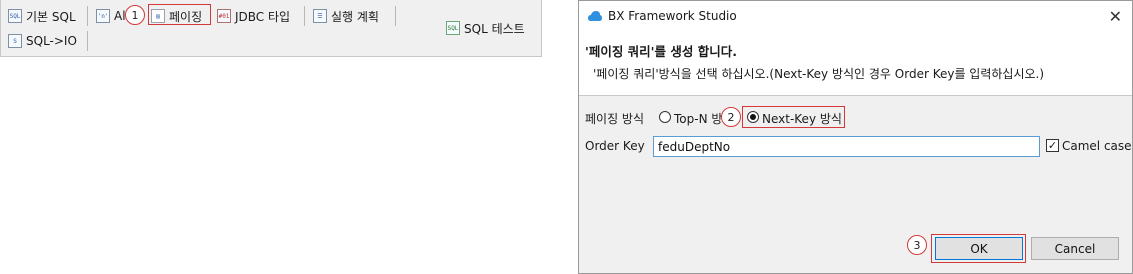  What do you see at coordinates (135, 15) in the screenshot?
I see `step-1-marker: 1` at bounding box center [135, 15].